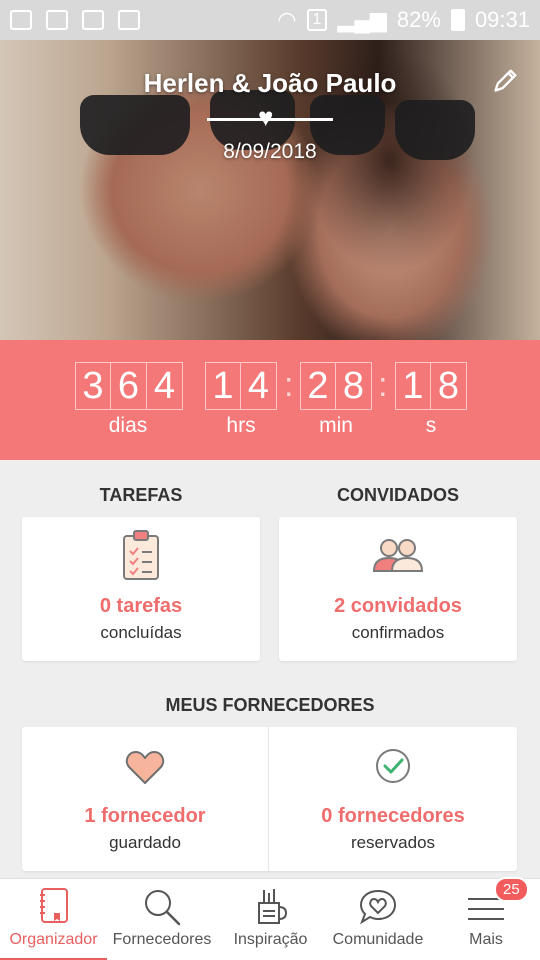  Describe the element at coordinates (241, 425) in the screenshot. I see `hours-label: hrs` at that location.